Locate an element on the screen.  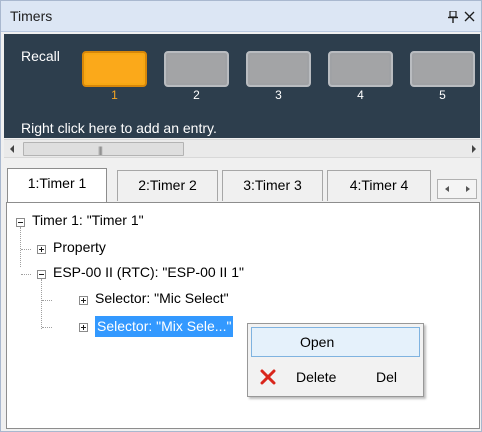
recall-label: Recall is located at coordinates (40, 56).